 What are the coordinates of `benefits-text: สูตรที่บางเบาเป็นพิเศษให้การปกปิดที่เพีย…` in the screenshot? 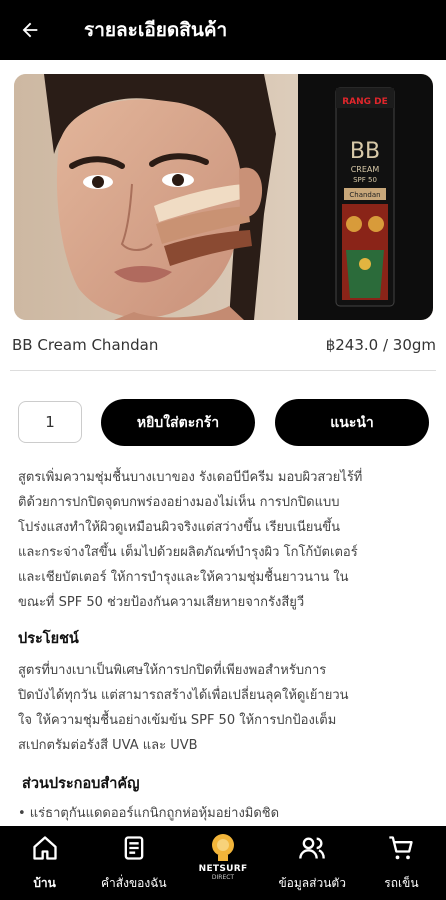 It's located at (224, 708).